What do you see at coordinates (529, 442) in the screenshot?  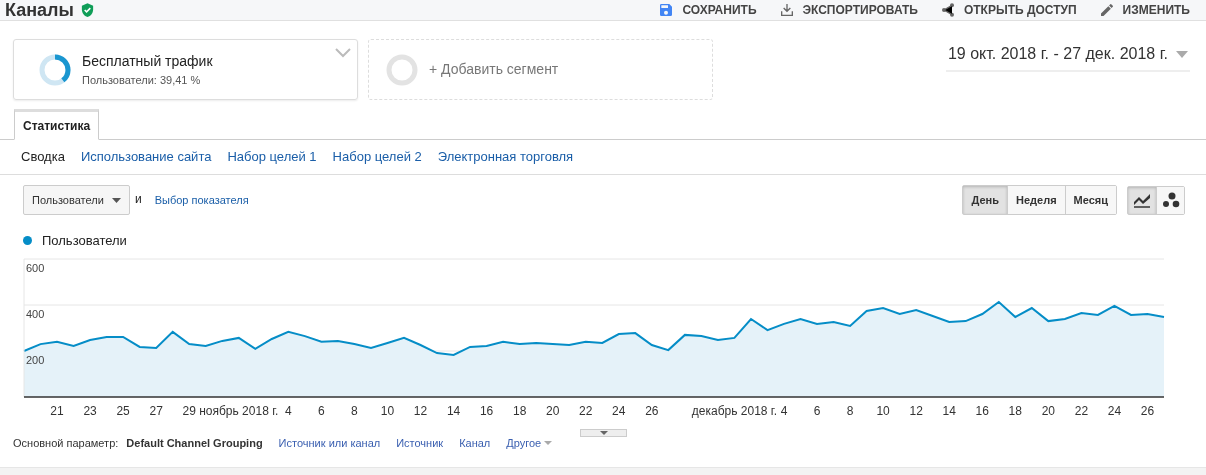 I see `more-dimensions-dropdown: Другое` at bounding box center [529, 442].